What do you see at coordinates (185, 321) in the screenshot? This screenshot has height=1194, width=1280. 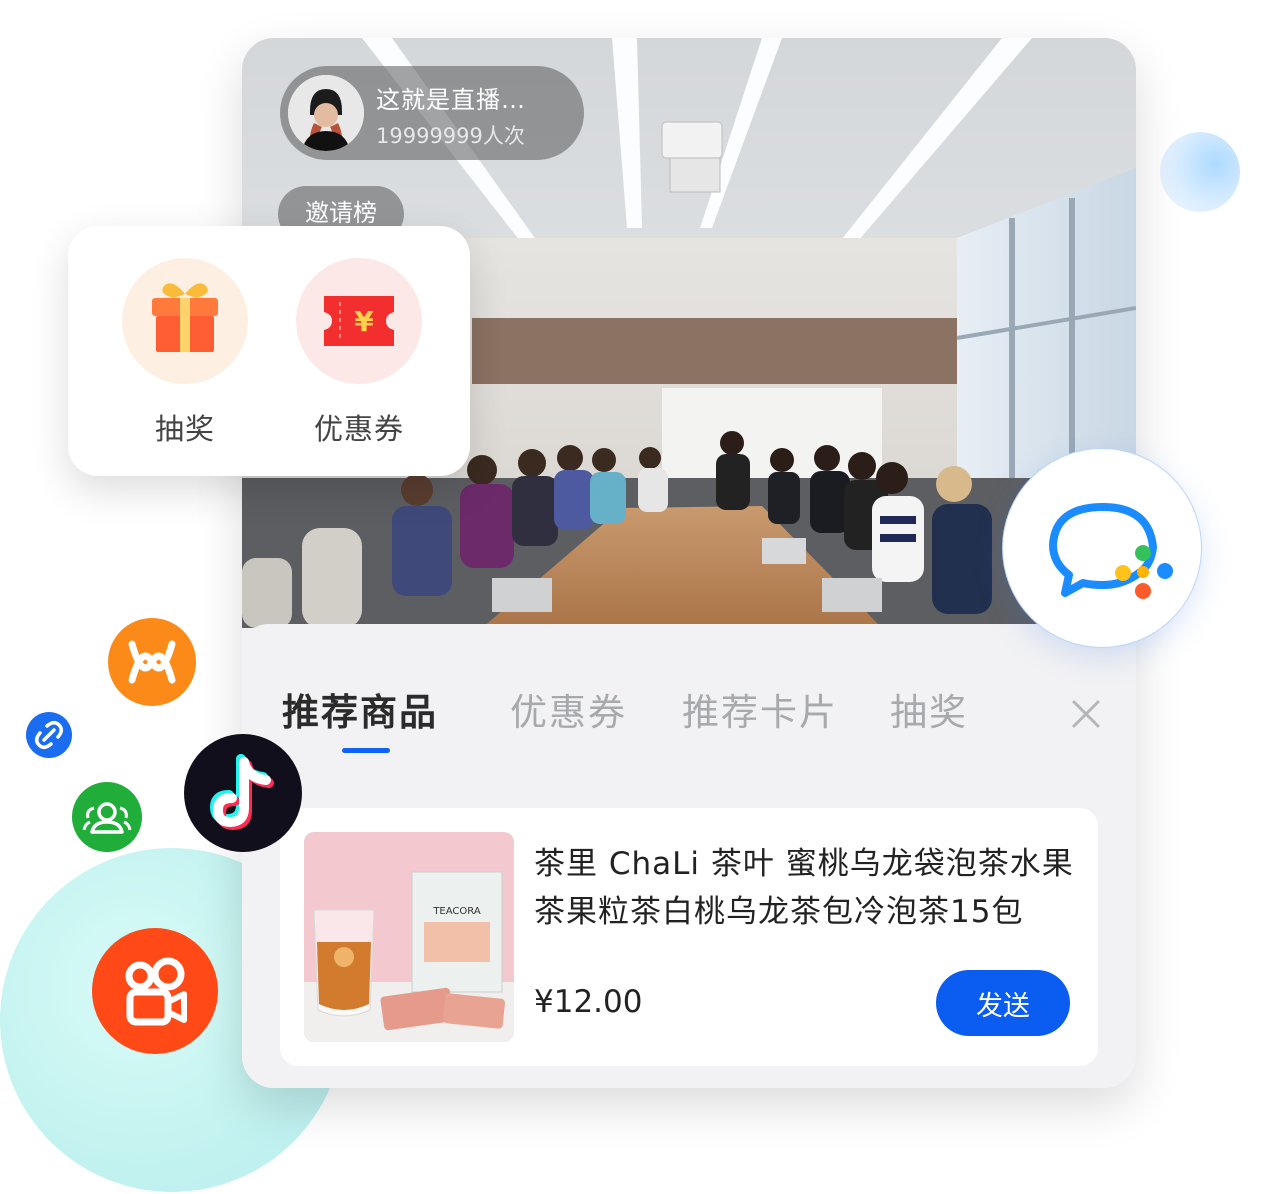 I see `gift-icon` at bounding box center [185, 321].